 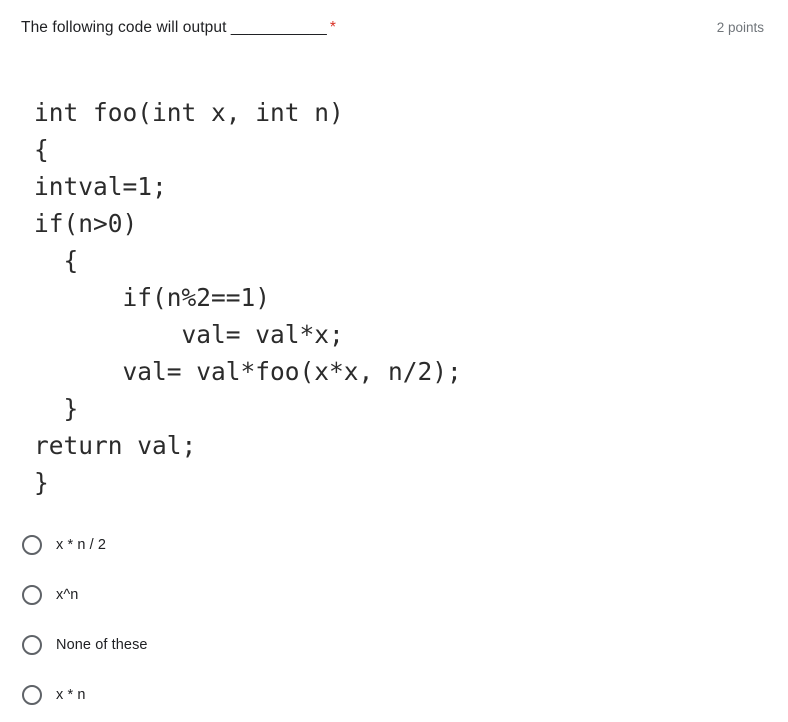 What do you see at coordinates (102, 645) in the screenshot?
I see `option-label: None of these` at bounding box center [102, 645].